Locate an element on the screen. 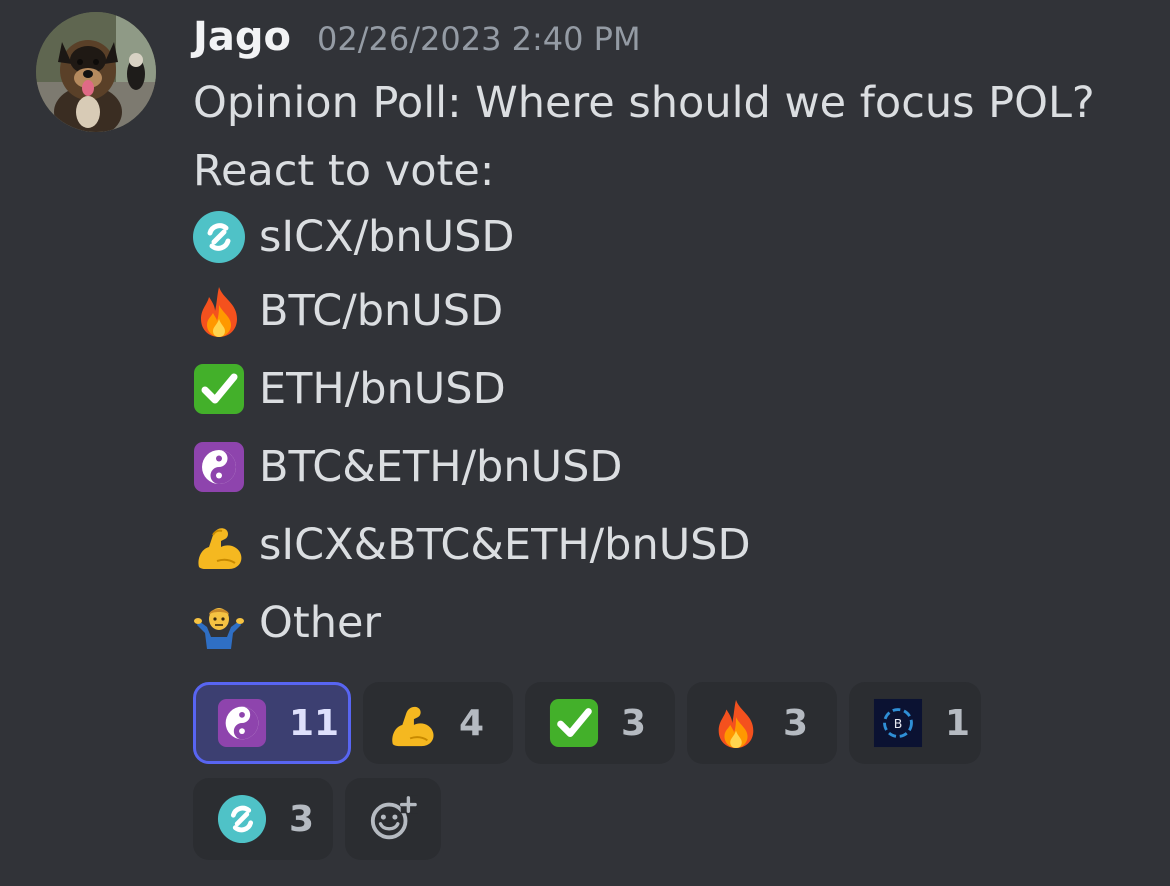  add-reaction-button is located at coordinates (393, 819).